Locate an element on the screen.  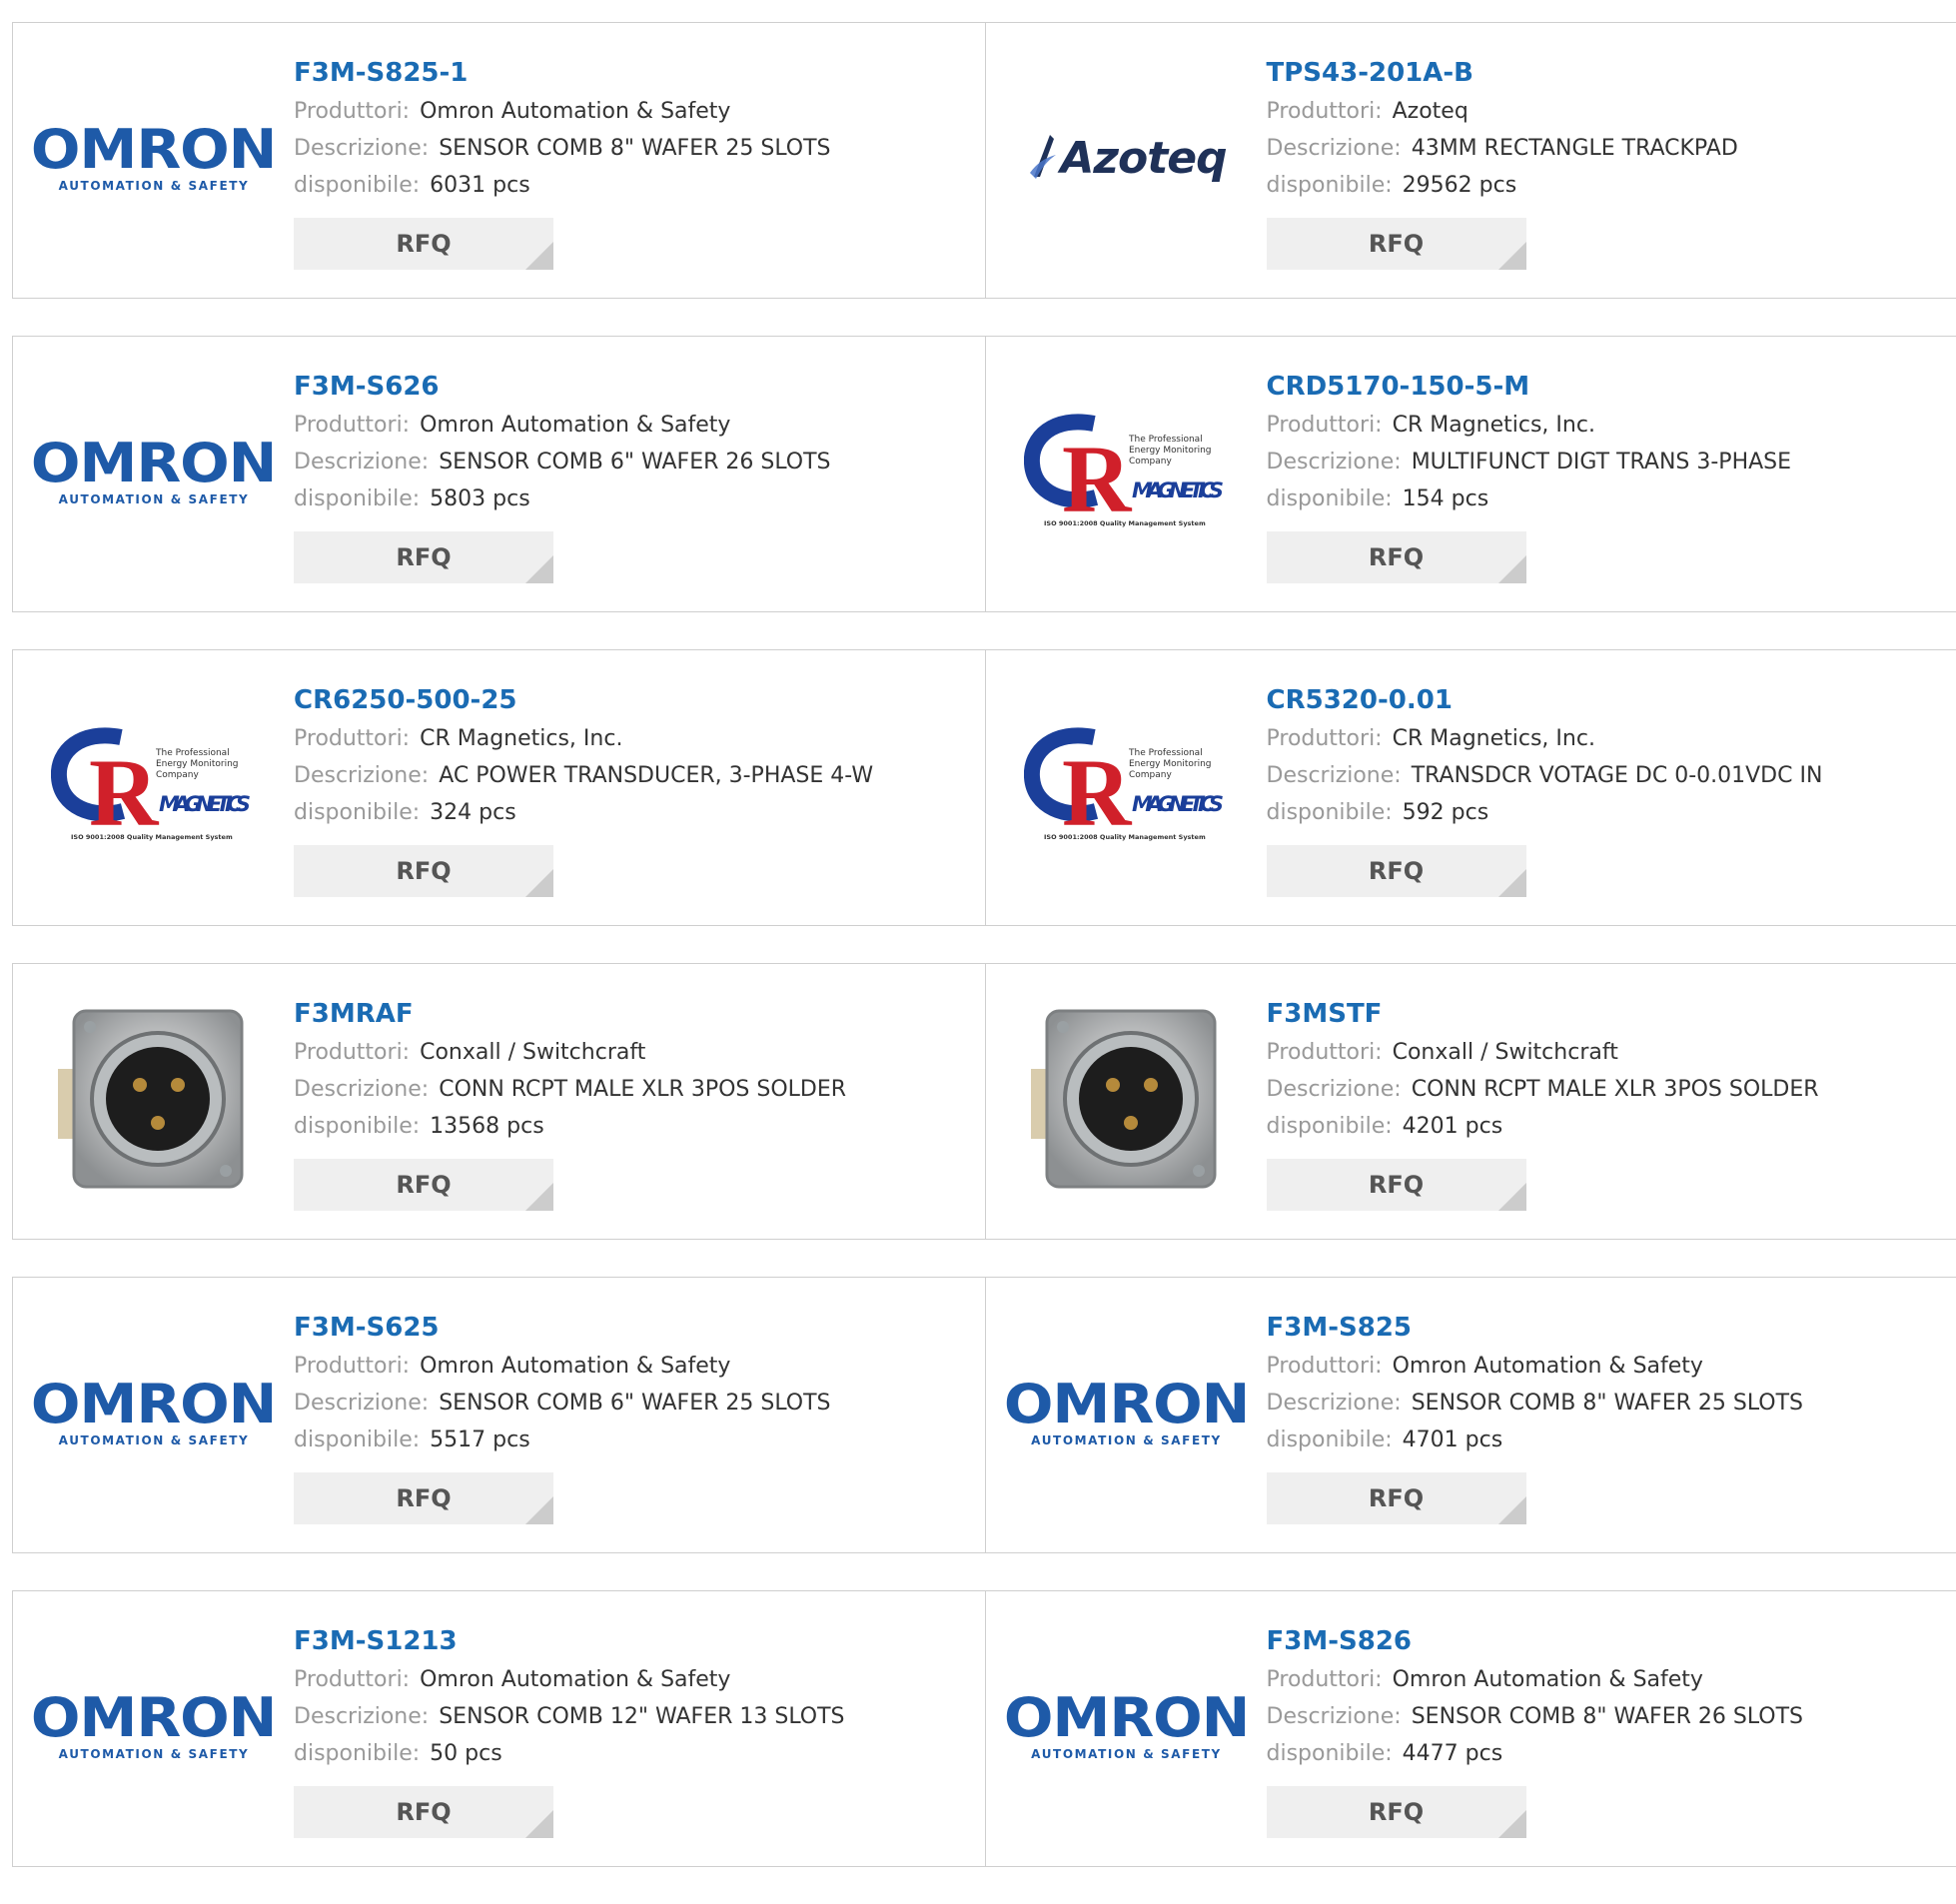
azoteq-swoosh-icon is located at coordinates (1043, 158).